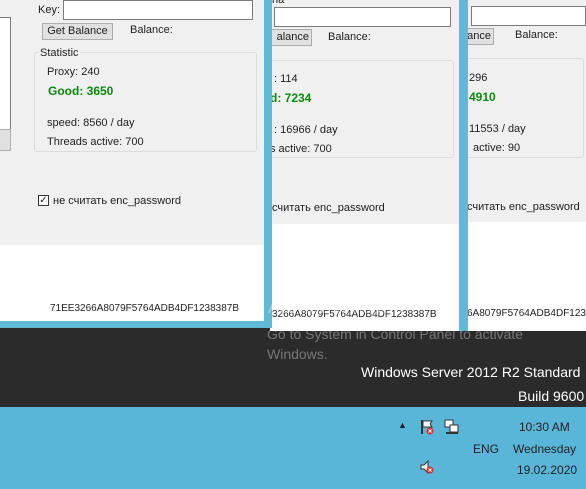 Image resolution: width=586 pixels, height=489 pixels. Describe the element at coordinates (117, 201) in the screenshot. I see `checkbox-label: не считать enc_password` at that location.